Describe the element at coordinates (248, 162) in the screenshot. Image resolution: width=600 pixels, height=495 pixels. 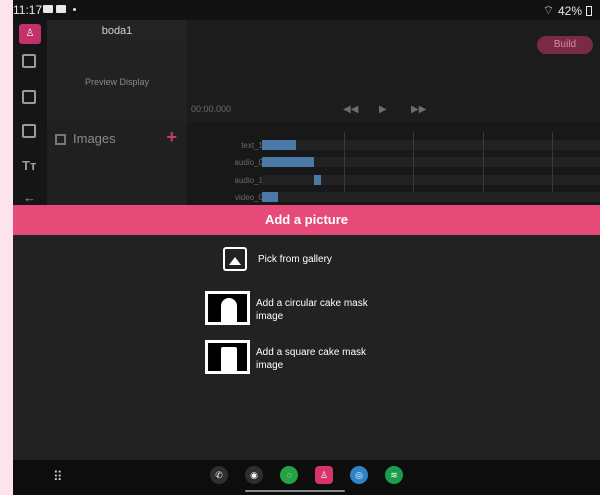
I see `track-label: audio_0` at that location.